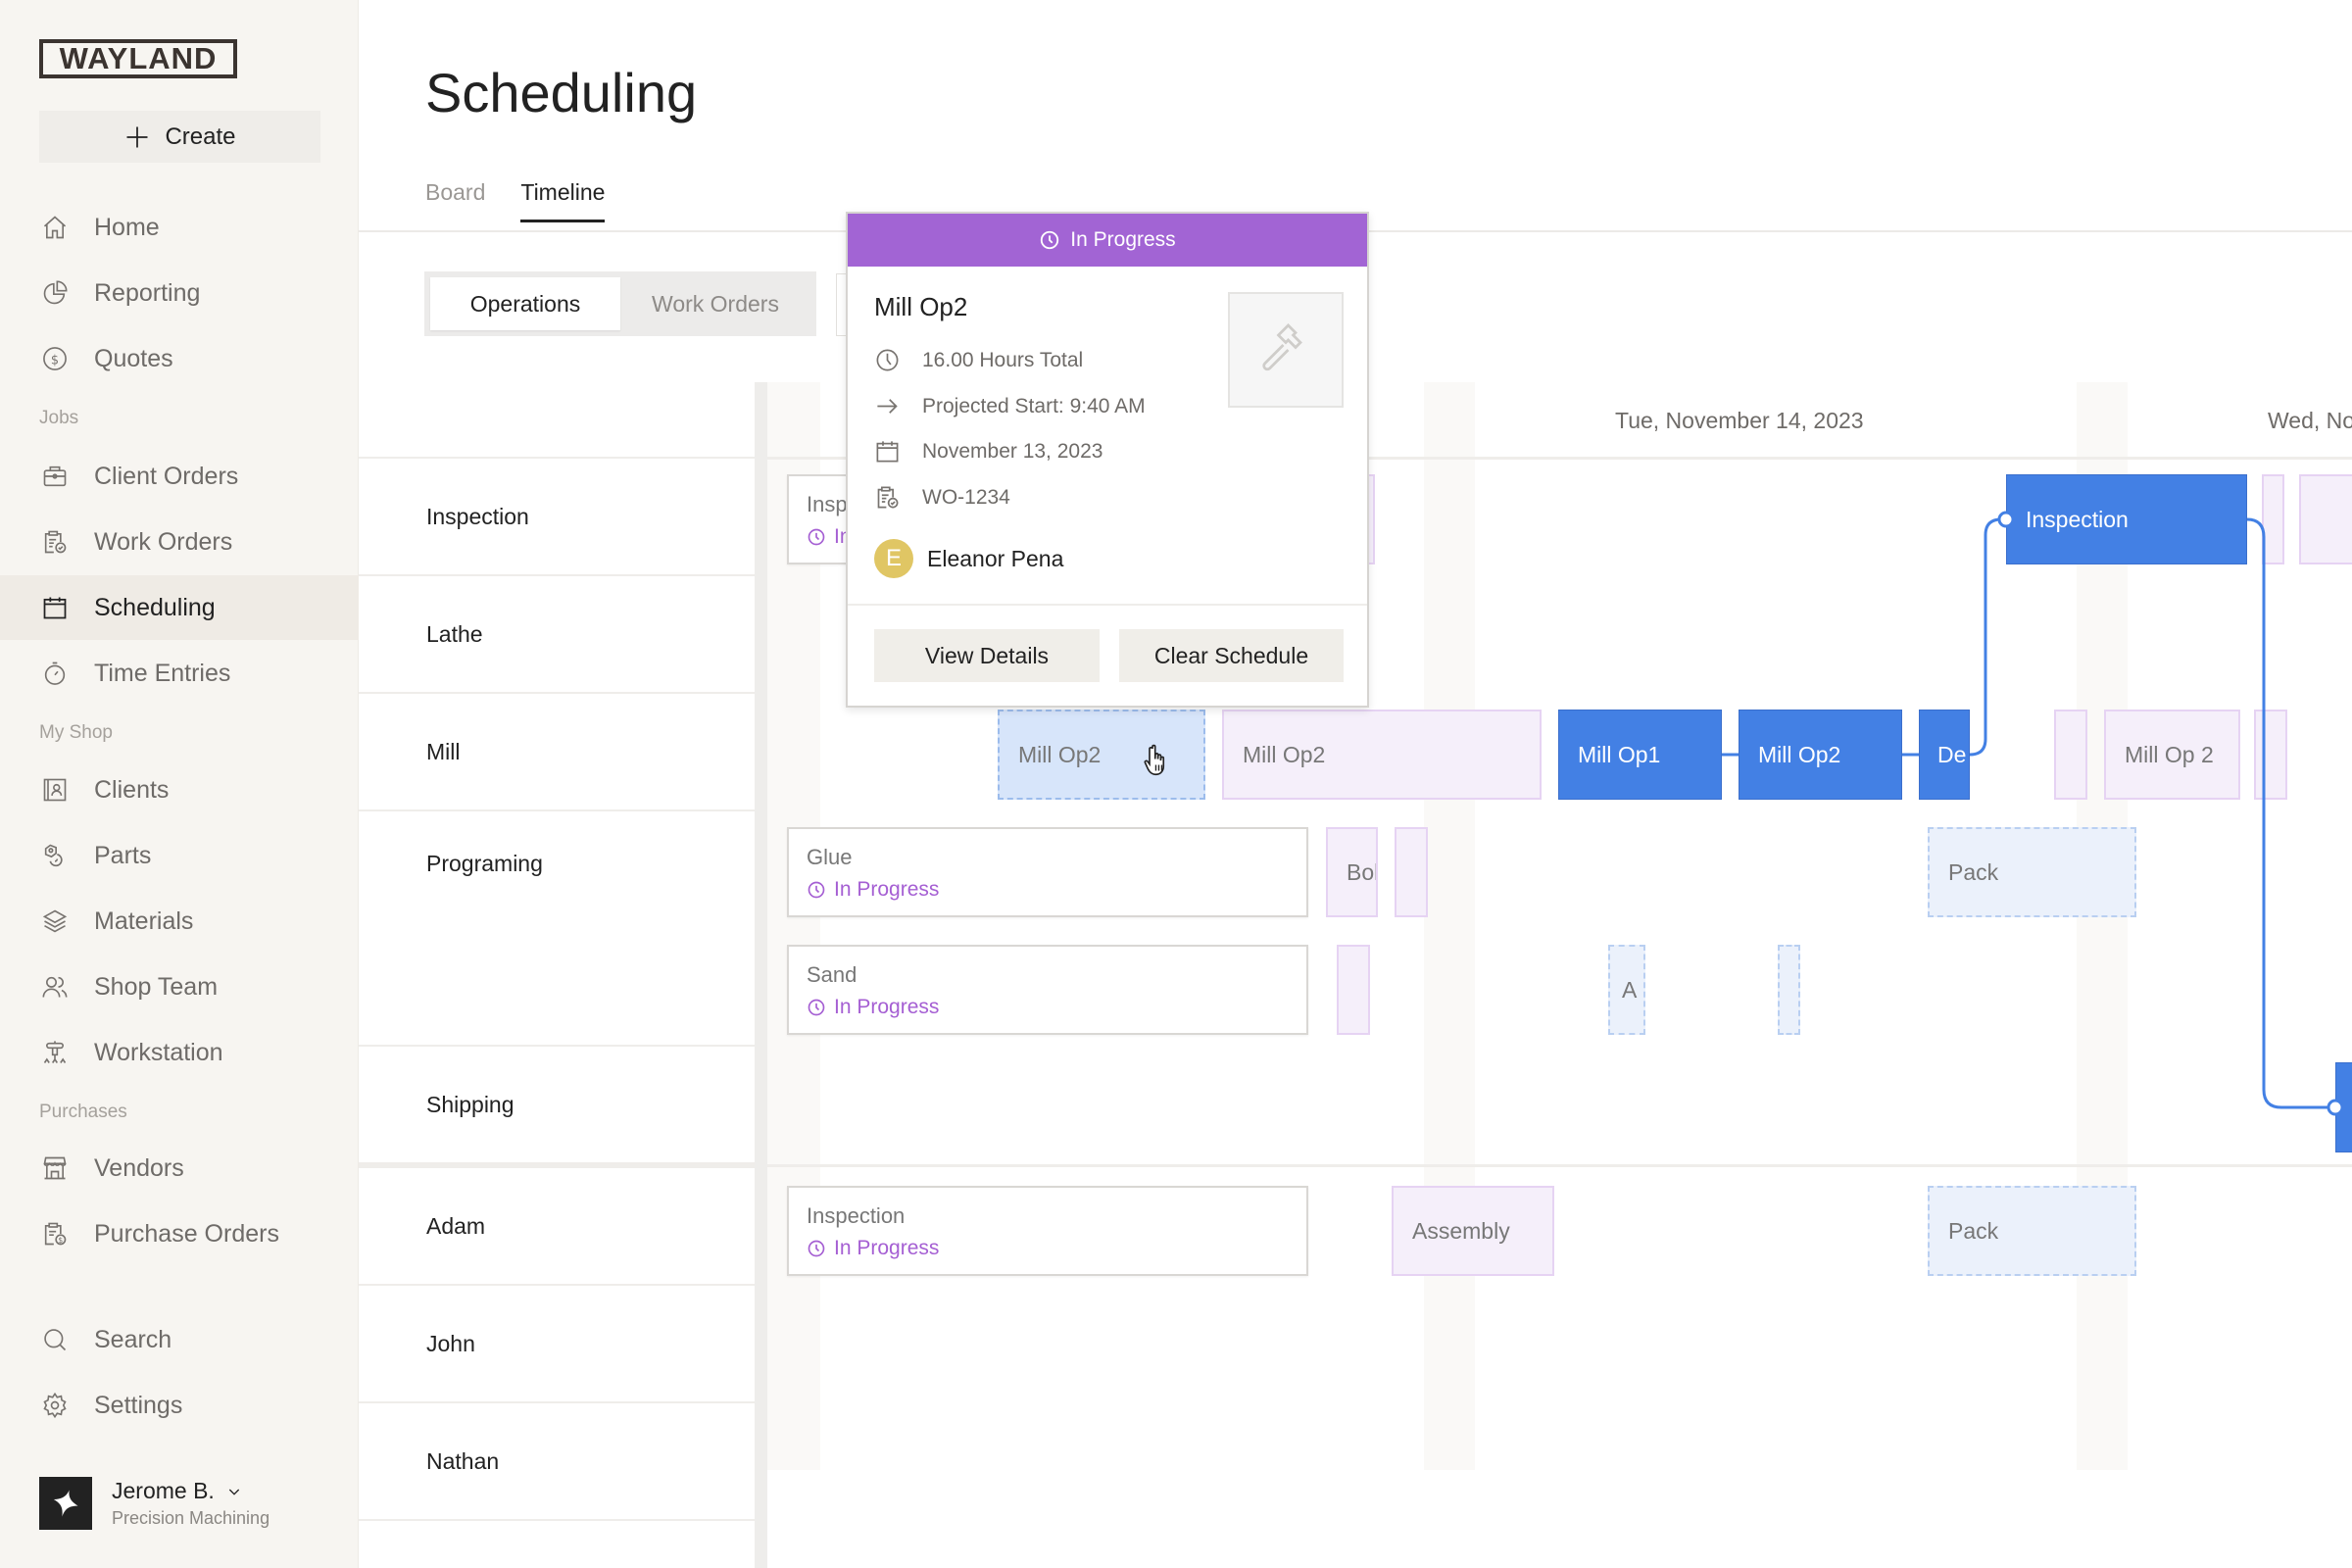  Describe the element at coordinates (557, 929) in the screenshot. I see `row-label-programing: Programing` at that location.